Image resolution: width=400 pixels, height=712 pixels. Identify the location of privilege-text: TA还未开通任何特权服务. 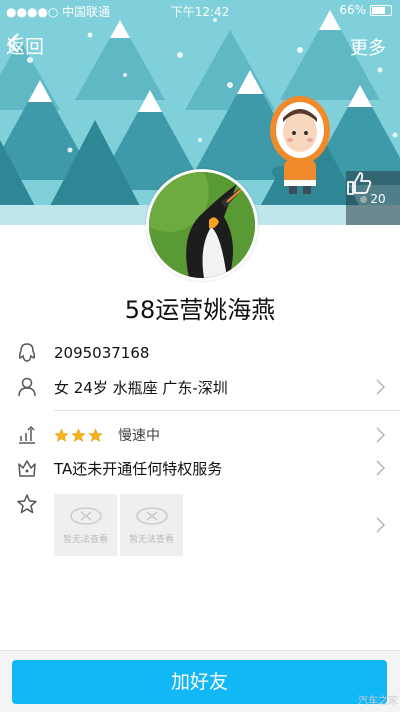
(138, 468).